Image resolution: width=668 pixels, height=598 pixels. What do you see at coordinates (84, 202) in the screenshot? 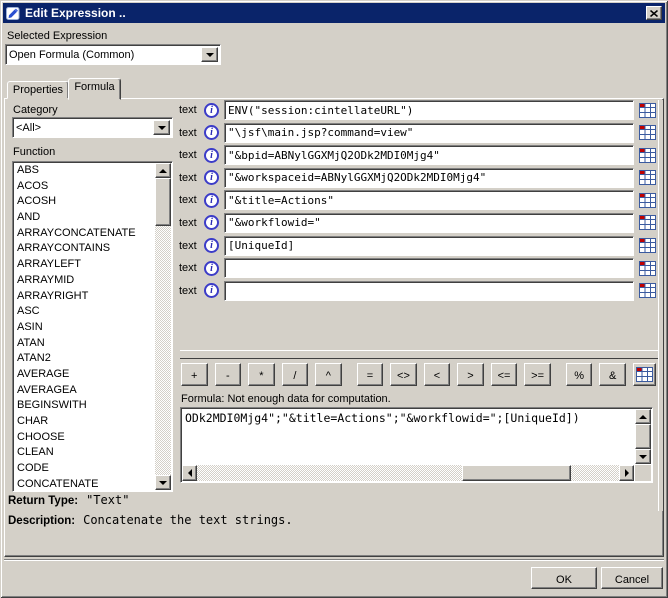
I see `function-list-item: ACOSH` at bounding box center [84, 202].